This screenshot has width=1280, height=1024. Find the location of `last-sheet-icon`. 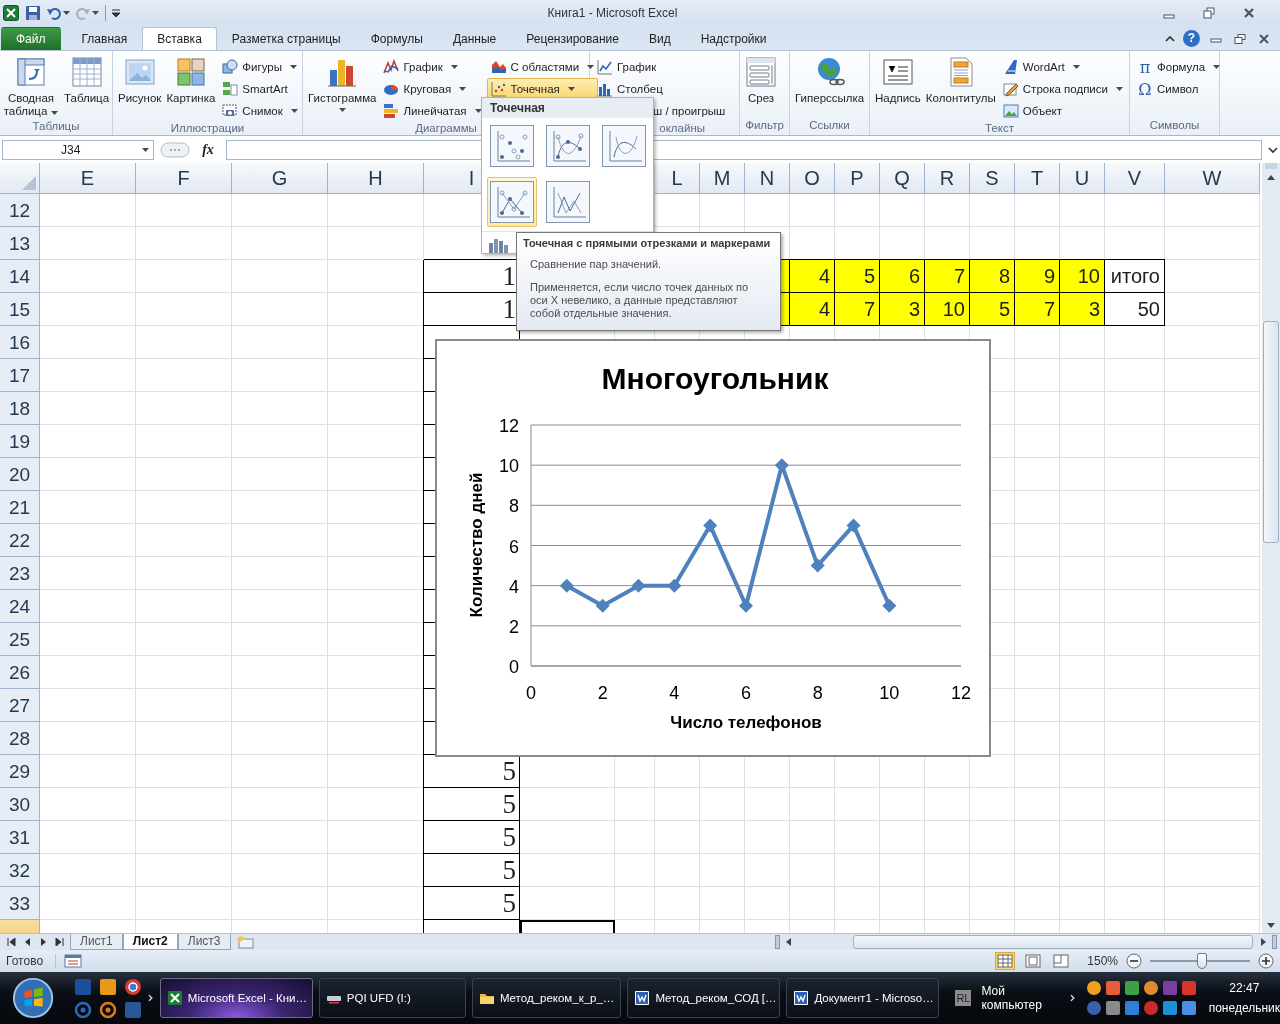

last-sheet-icon is located at coordinates (59, 942).